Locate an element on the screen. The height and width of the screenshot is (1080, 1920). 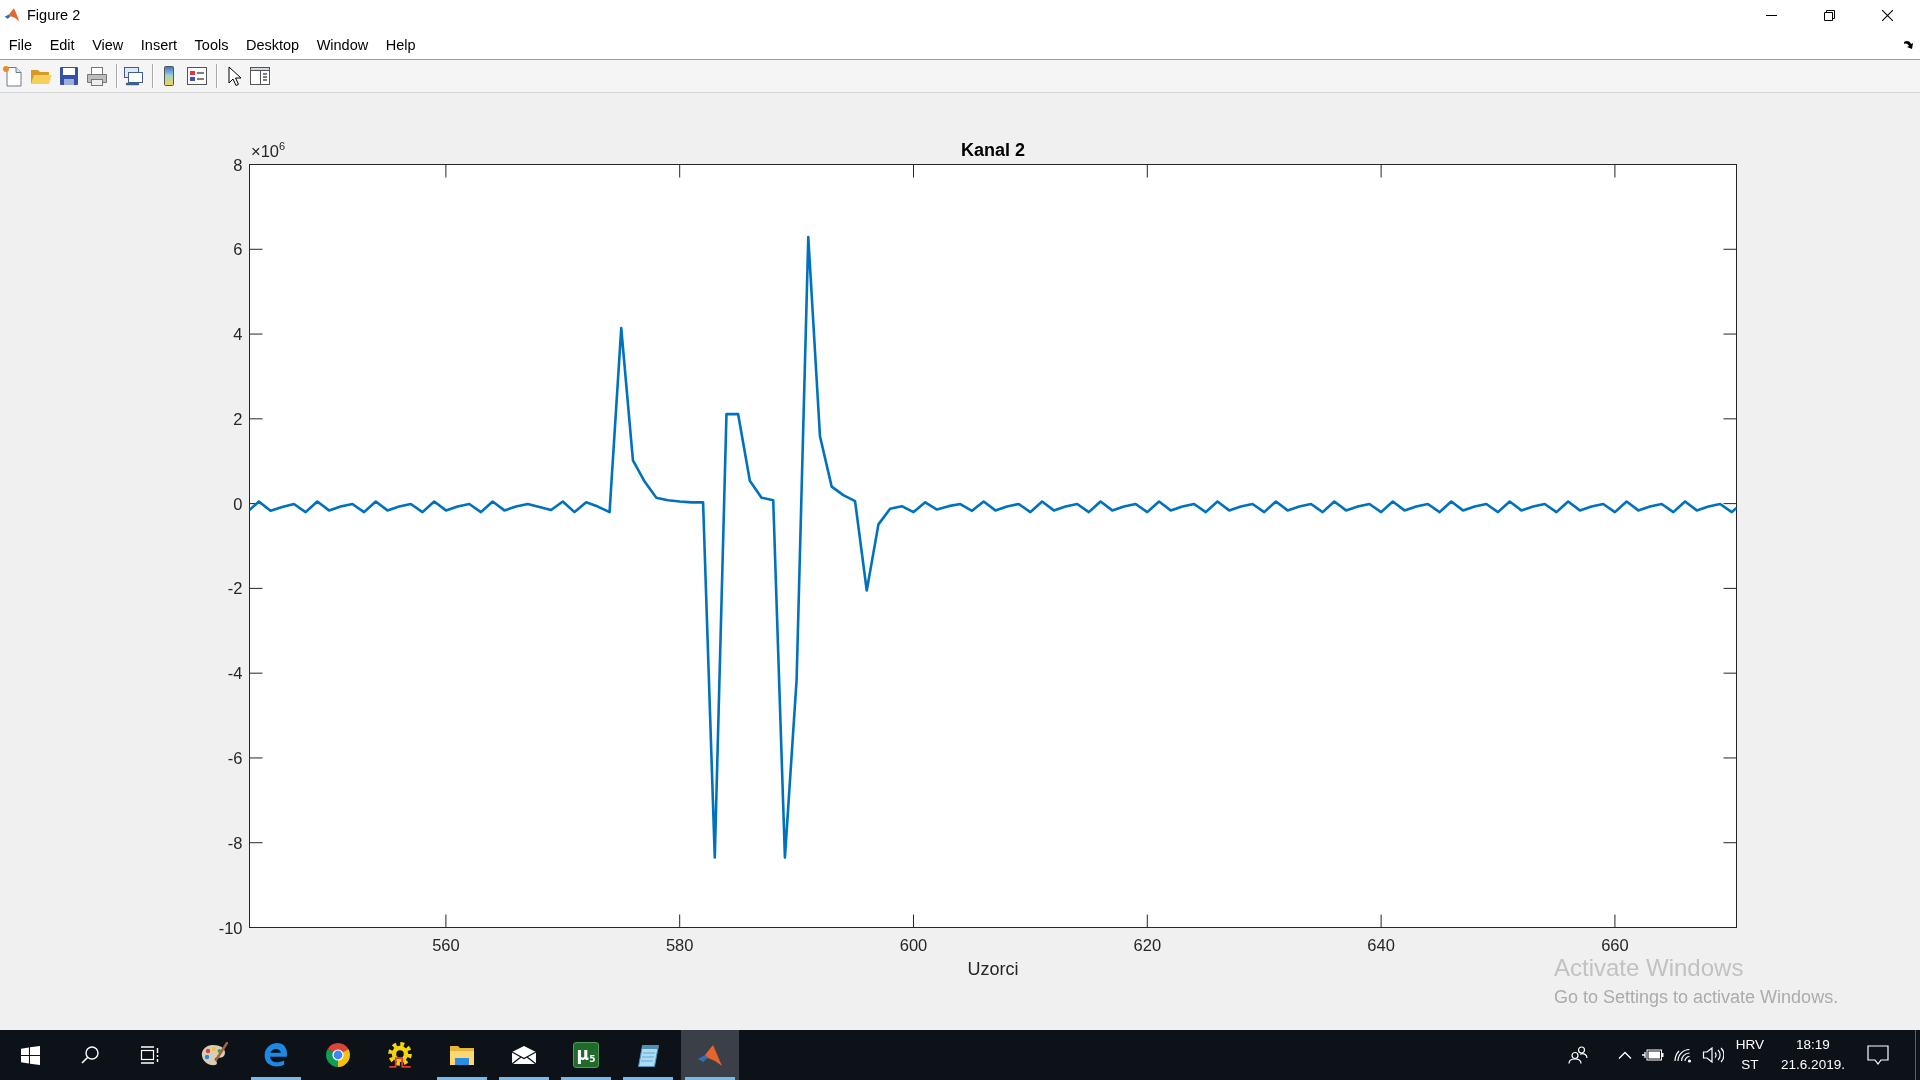
x-tick-label: 620 is located at coordinates (1147, 944).